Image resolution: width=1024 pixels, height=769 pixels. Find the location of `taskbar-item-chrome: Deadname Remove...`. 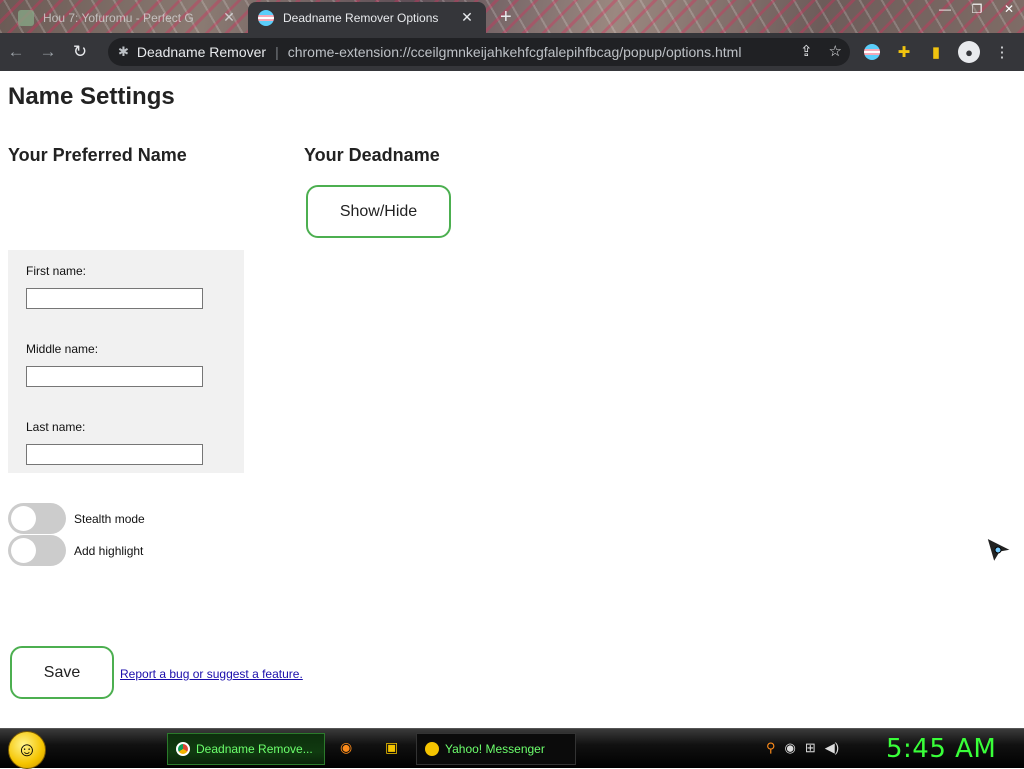

taskbar-item-chrome: Deadname Remove... is located at coordinates (246, 749).